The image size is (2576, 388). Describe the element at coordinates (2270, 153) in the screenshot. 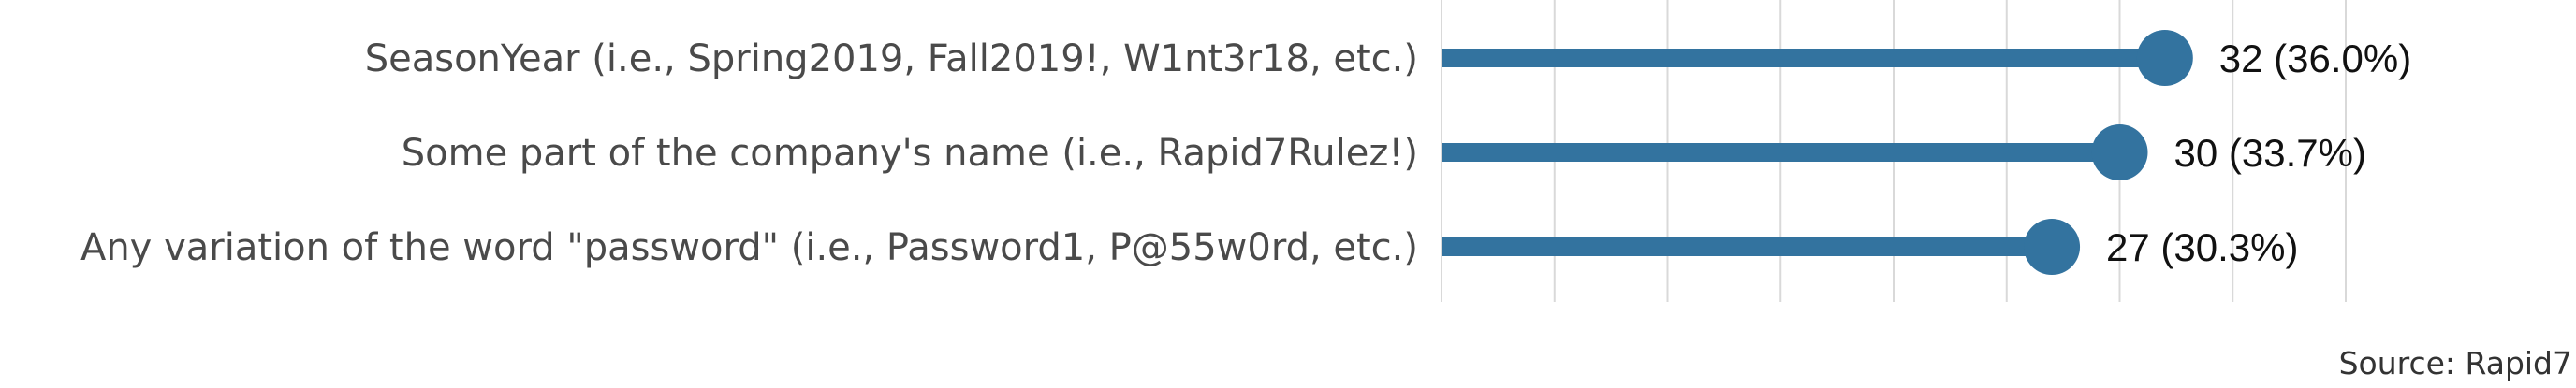

I see `data-label: 30 (33.7%)` at that location.